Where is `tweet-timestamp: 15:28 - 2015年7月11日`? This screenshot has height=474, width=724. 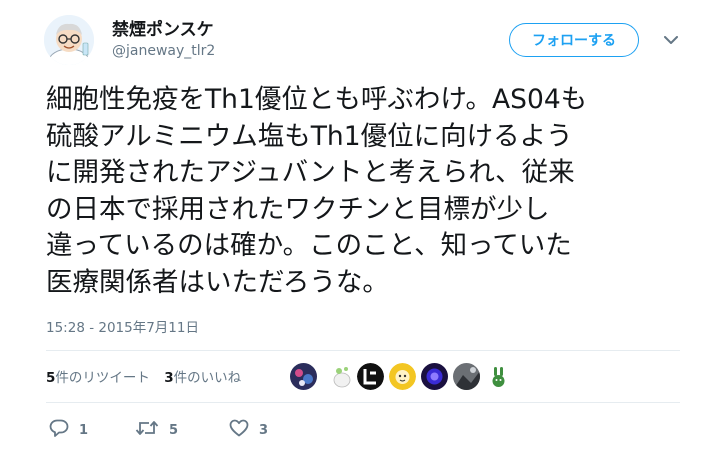
tweet-timestamp: 15:28 - 2015年7月11日 is located at coordinates (122, 326).